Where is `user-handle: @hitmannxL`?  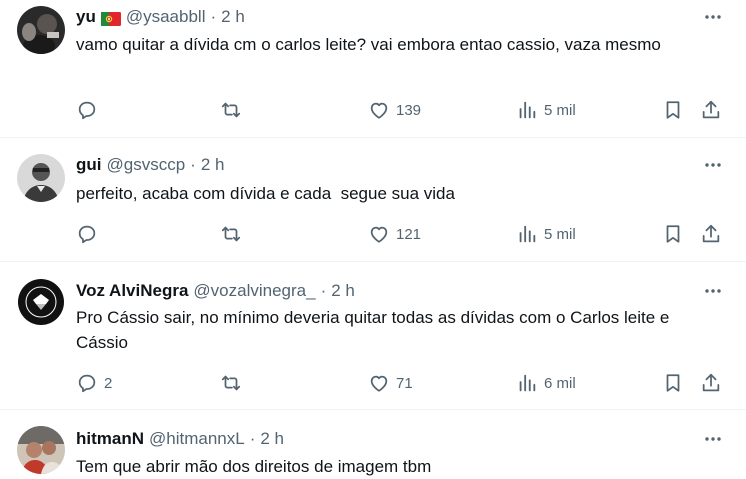
user-handle: @hitmannxL is located at coordinates (197, 439).